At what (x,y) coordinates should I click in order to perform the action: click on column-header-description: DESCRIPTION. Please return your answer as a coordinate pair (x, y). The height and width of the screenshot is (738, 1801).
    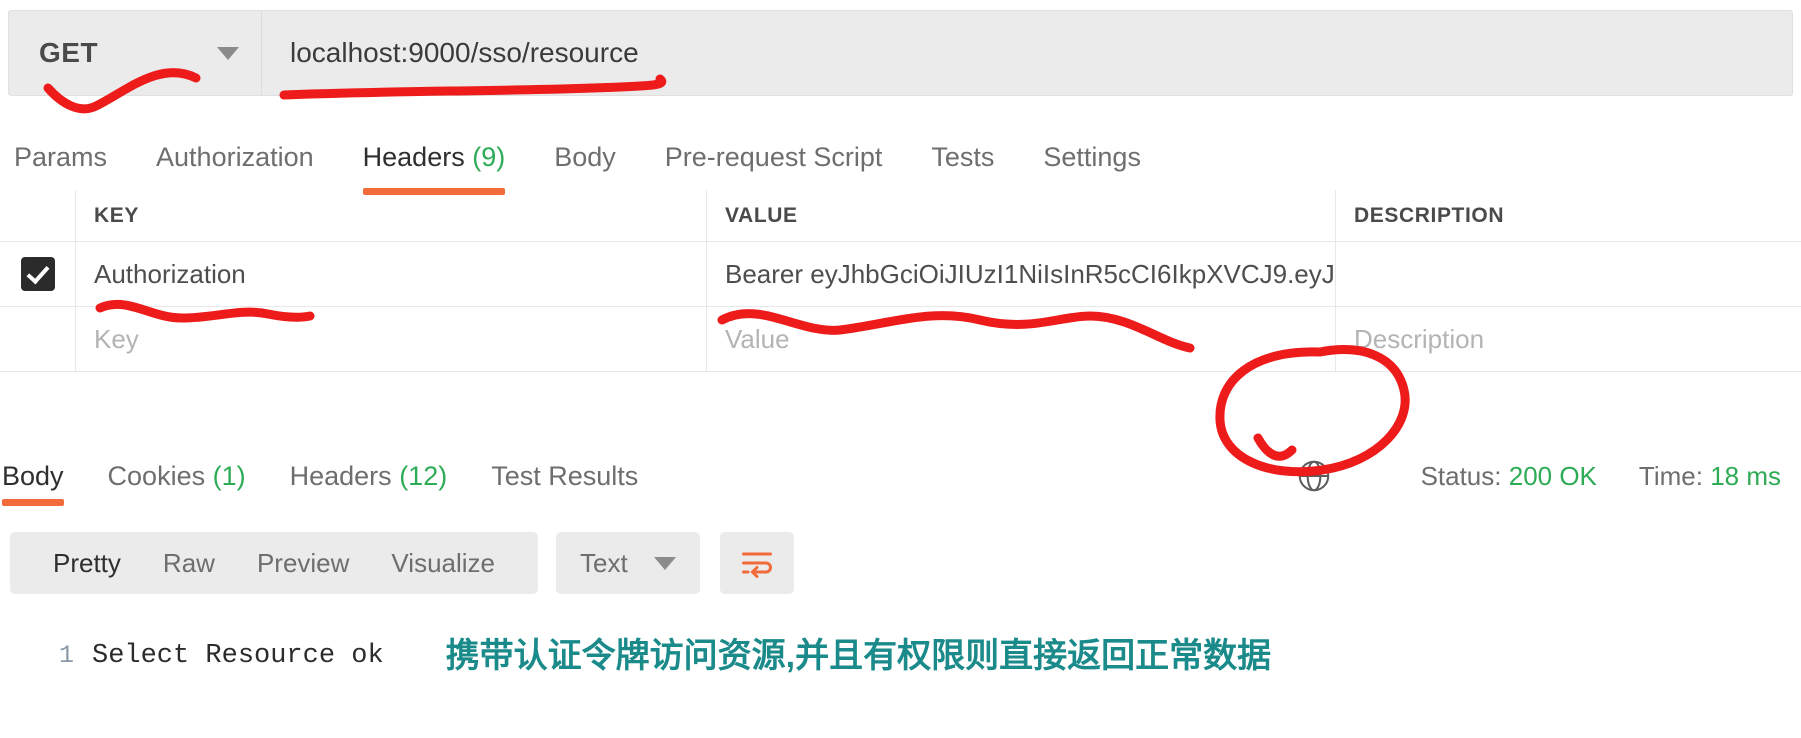
    Looking at the image, I should click on (1568, 215).